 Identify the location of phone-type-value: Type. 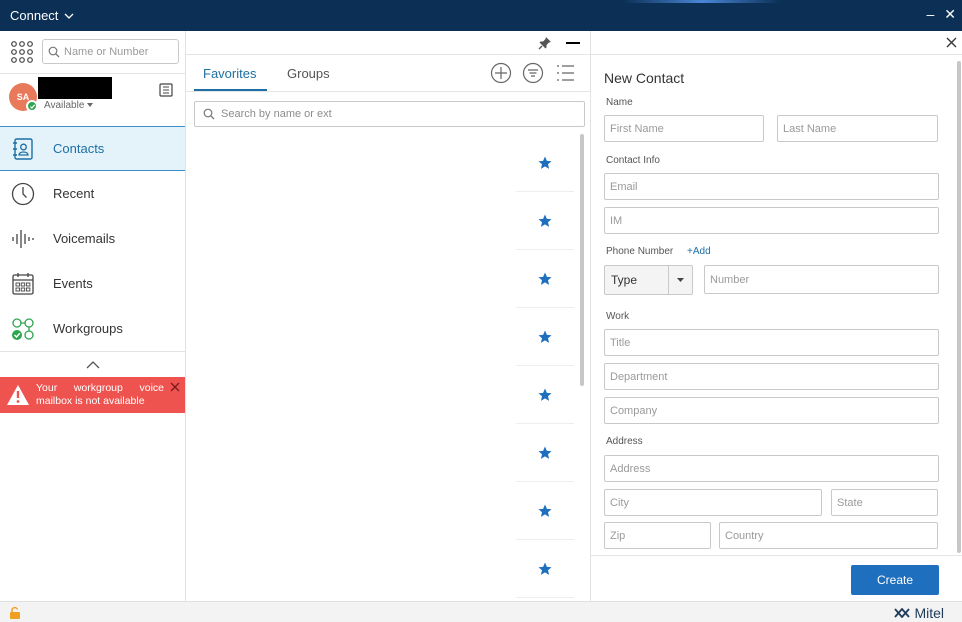
(624, 280).